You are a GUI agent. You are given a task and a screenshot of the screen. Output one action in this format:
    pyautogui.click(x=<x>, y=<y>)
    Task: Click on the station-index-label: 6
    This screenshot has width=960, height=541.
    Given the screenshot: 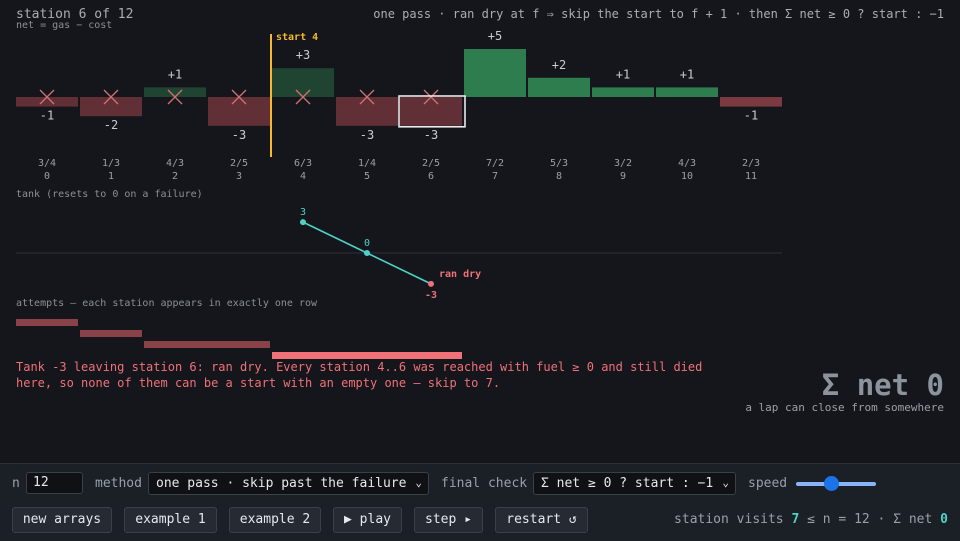 What is the action you would take?
    pyautogui.click(x=431, y=176)
    